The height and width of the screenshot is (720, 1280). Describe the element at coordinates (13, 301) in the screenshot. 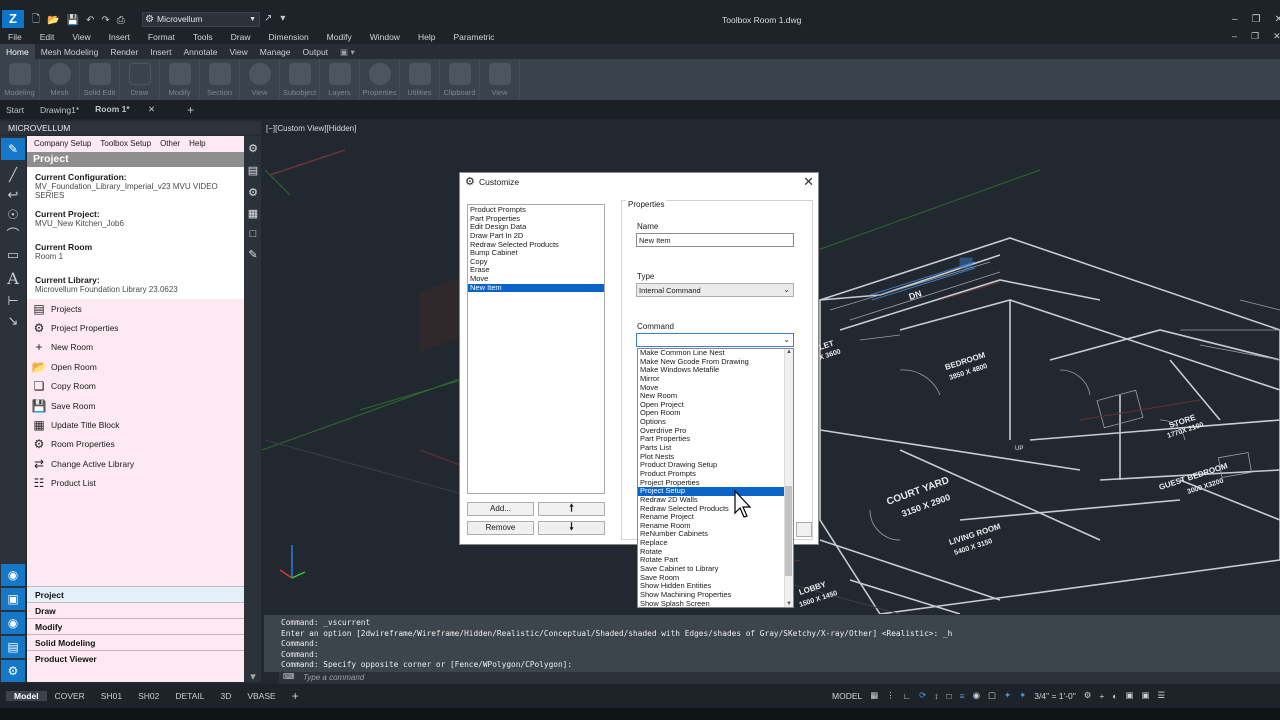

I see `dimension-icon: ⊢` at that location.